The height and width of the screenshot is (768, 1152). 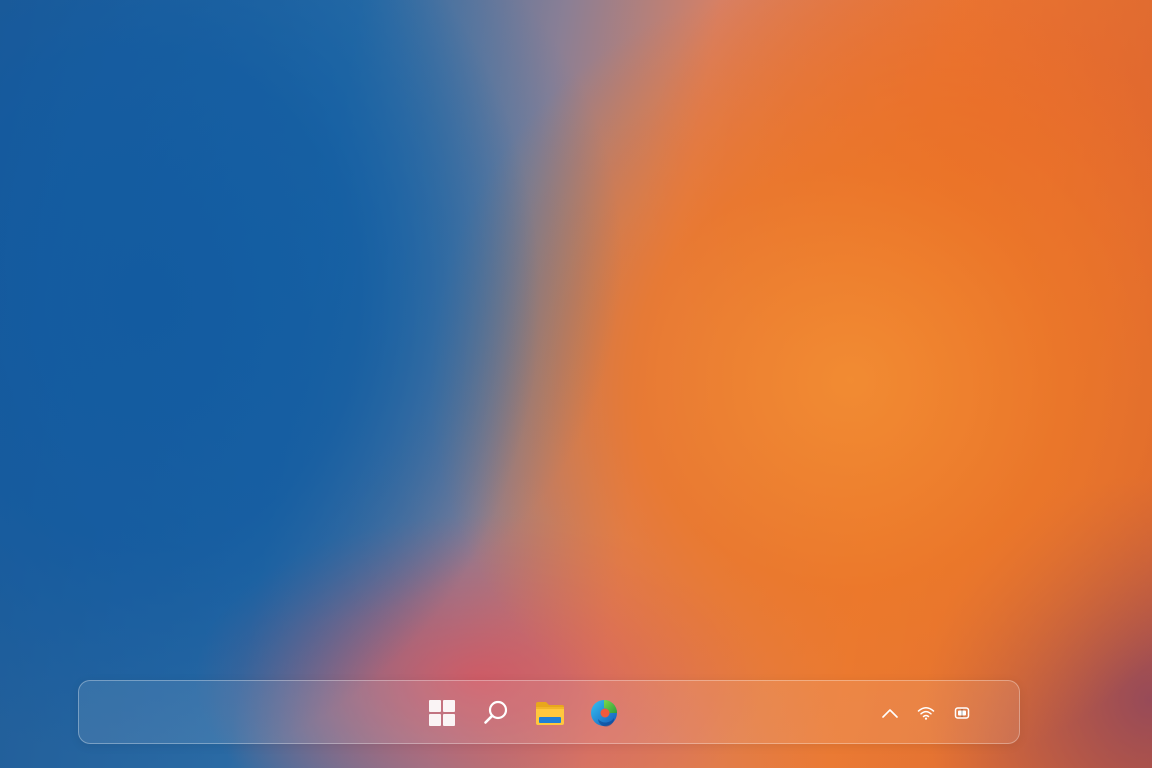 I want to click on edge-icon, so click(x=604, y=713).